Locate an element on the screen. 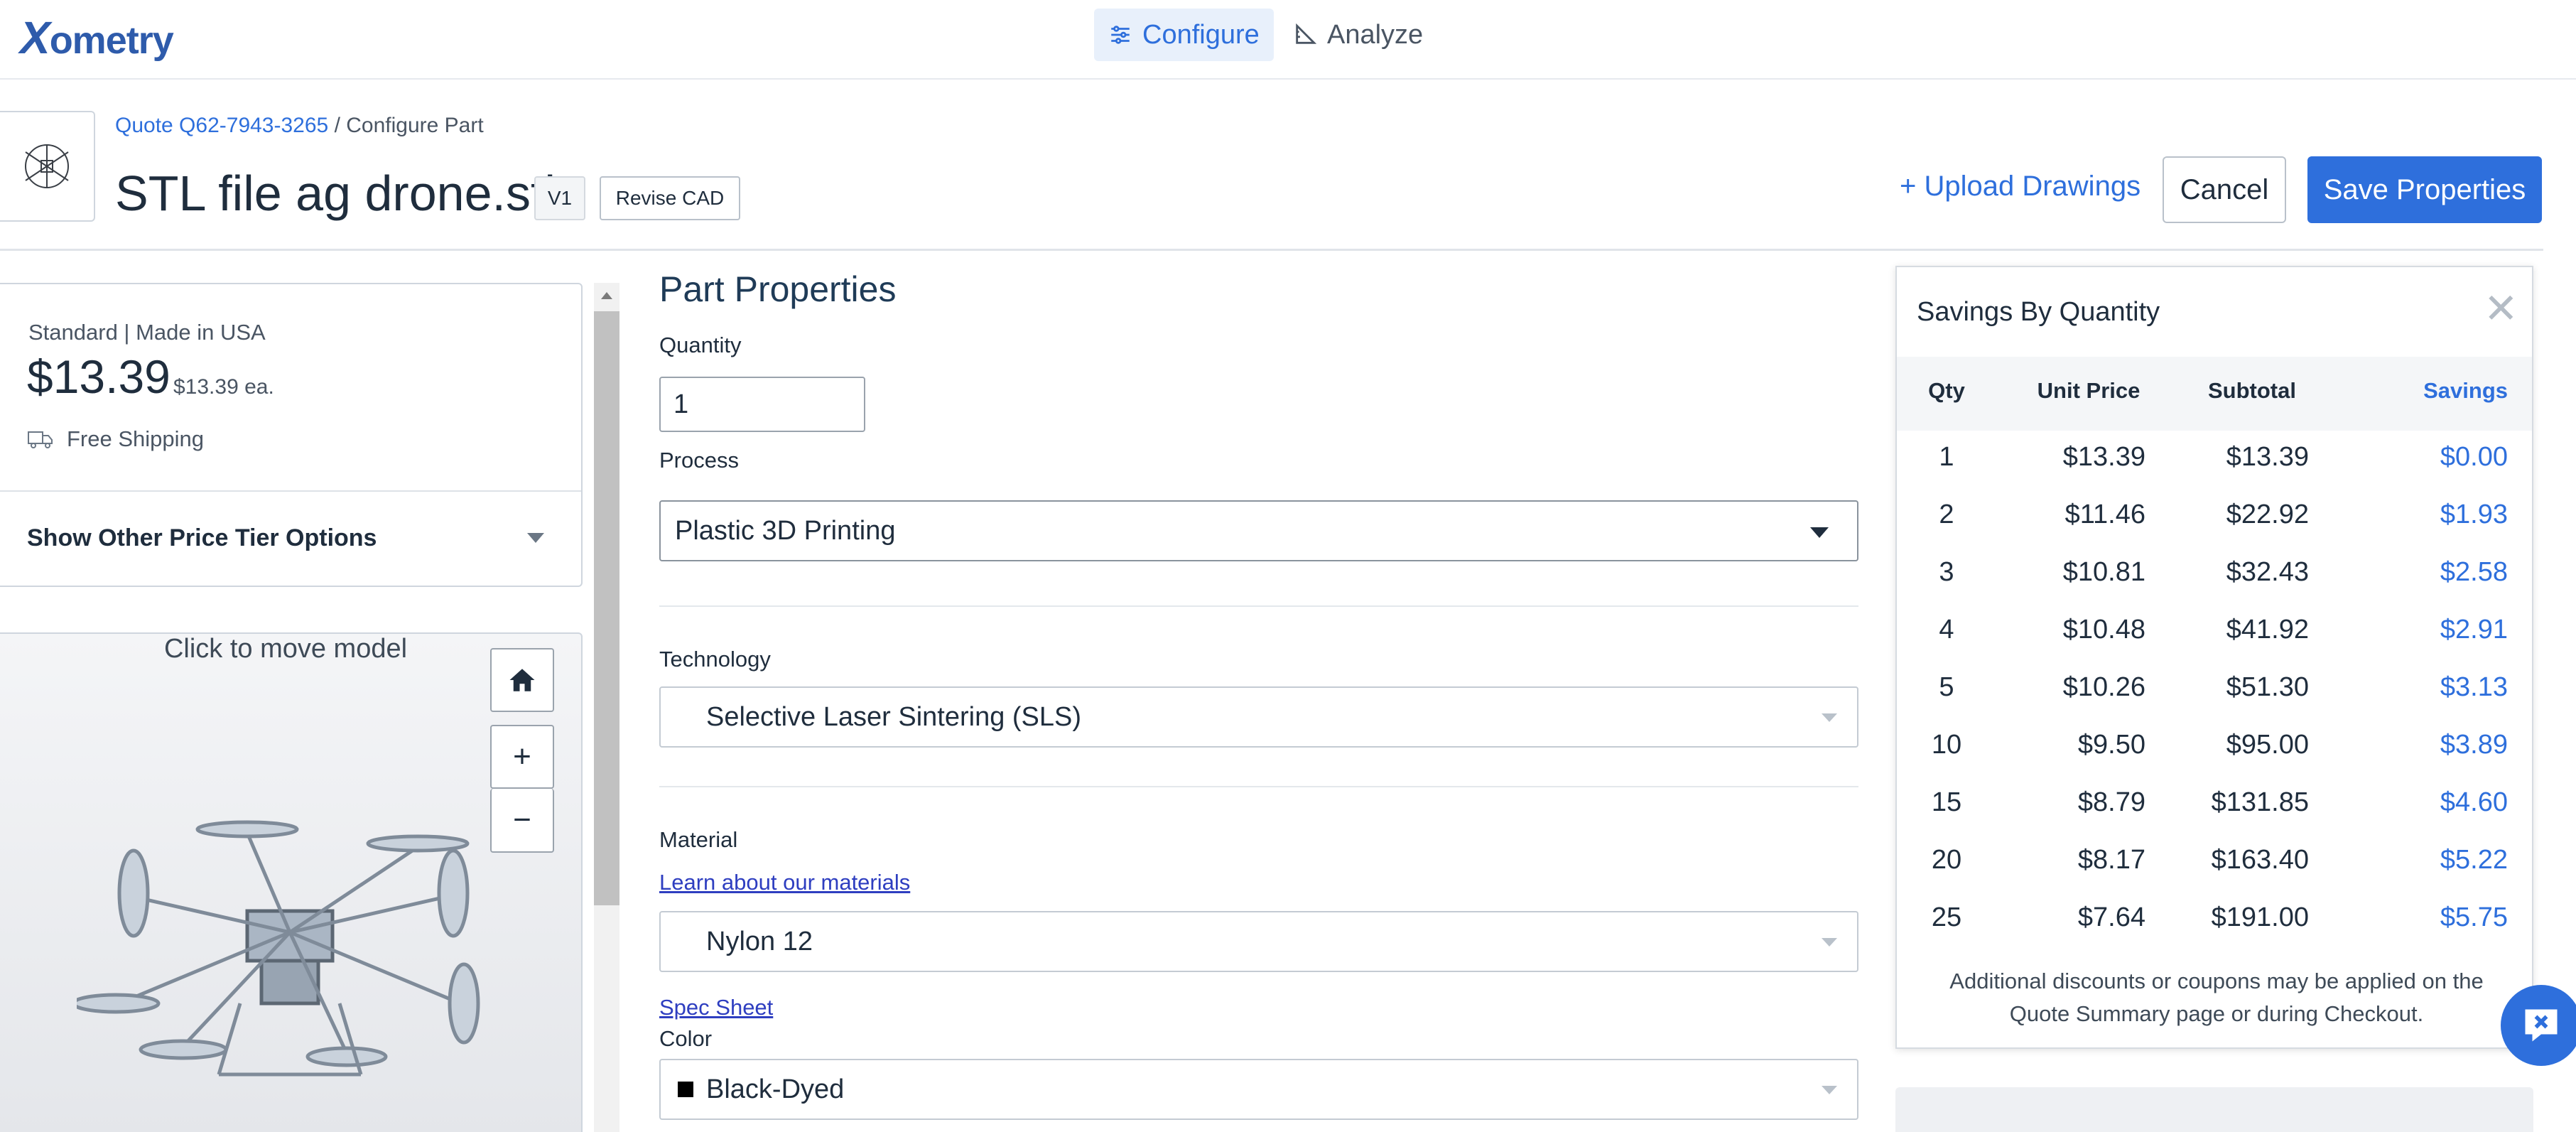  savings-cell-savings: $2.58 is located at coordinates (2474, 572).